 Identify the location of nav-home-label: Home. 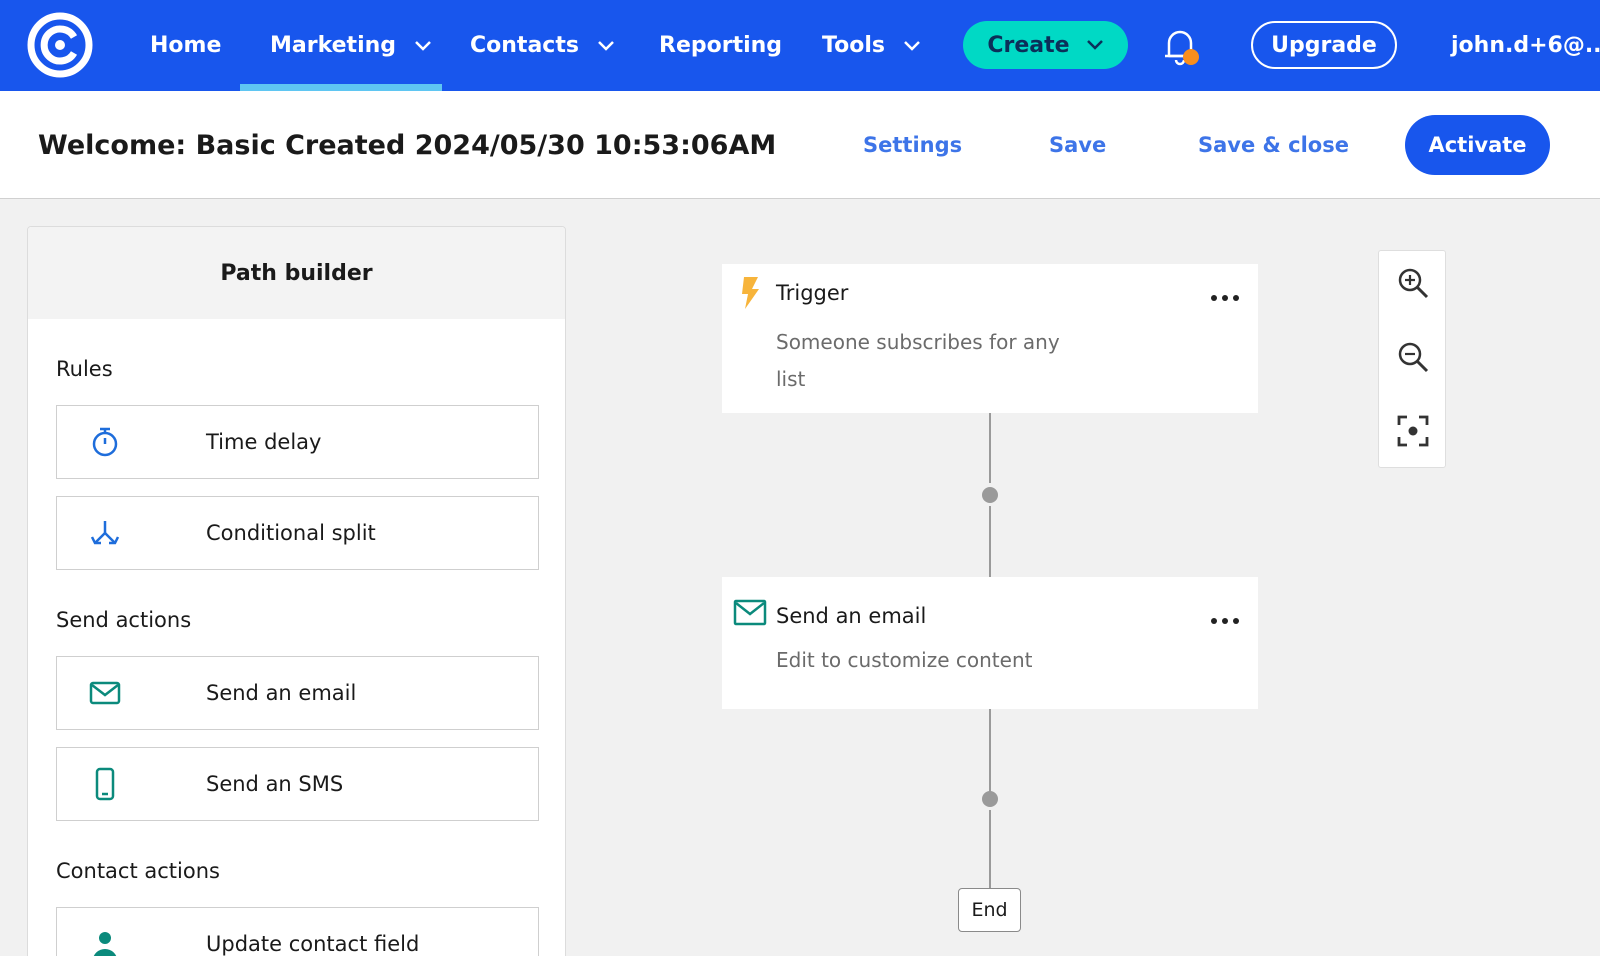
(186, 45).